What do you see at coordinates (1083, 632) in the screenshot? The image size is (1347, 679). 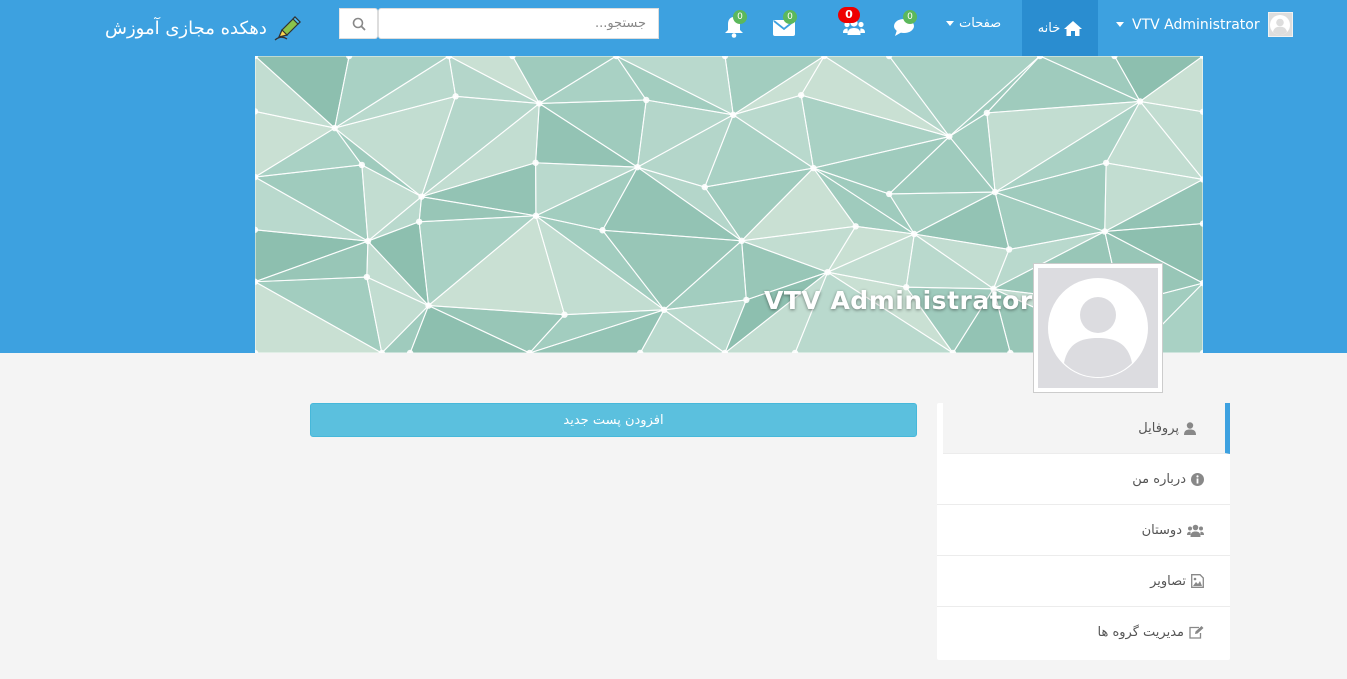 I see `sidebar-item-manage-groups: مدیریت گروه ها` at bounding box center [1083, 632].